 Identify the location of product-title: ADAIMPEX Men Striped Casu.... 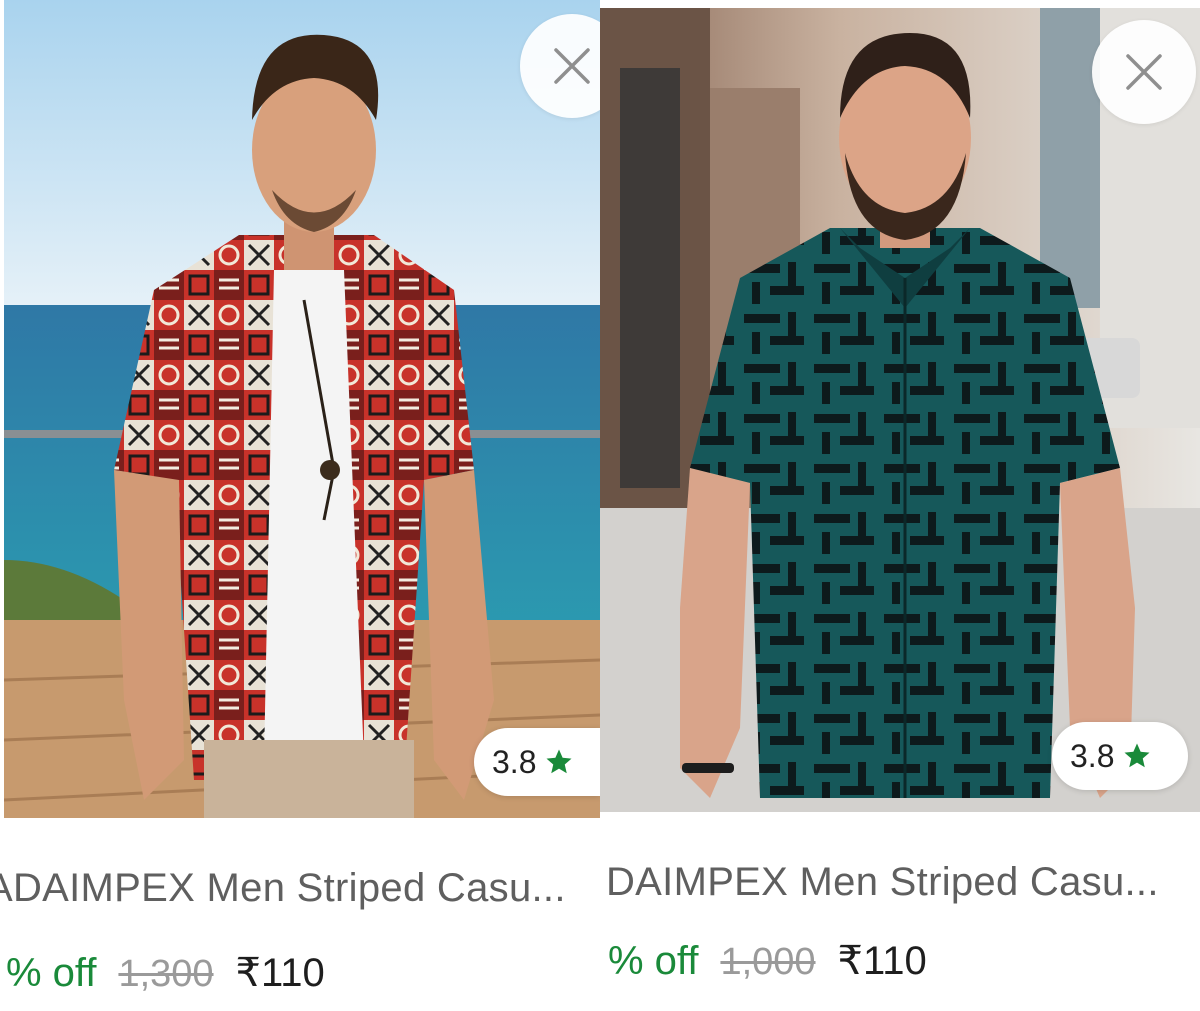
(283, 888).